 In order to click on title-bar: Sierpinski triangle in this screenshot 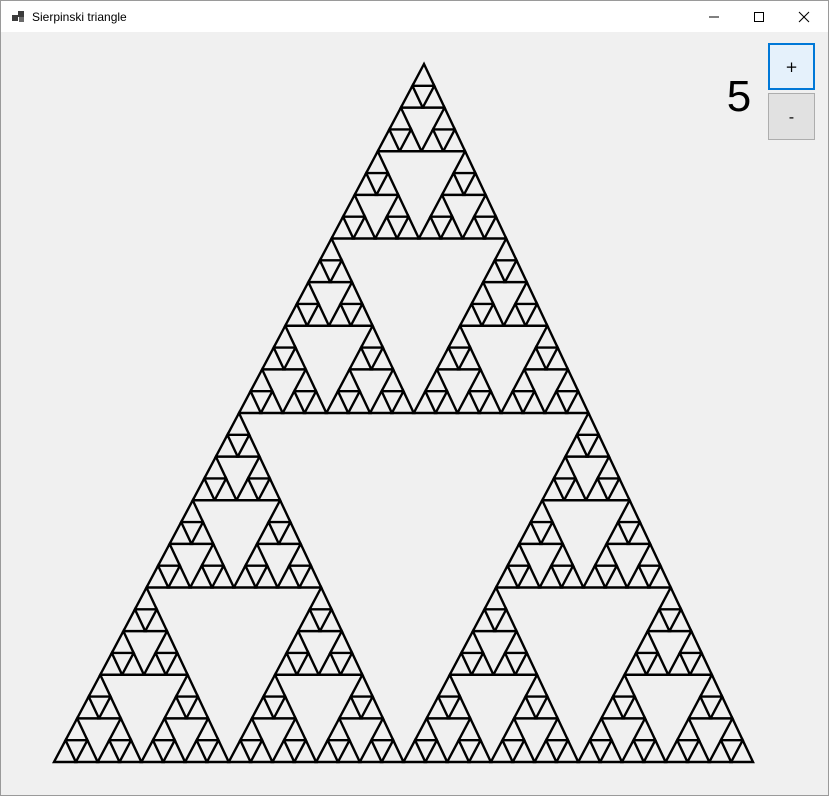, I will do `click(414, 16)`.